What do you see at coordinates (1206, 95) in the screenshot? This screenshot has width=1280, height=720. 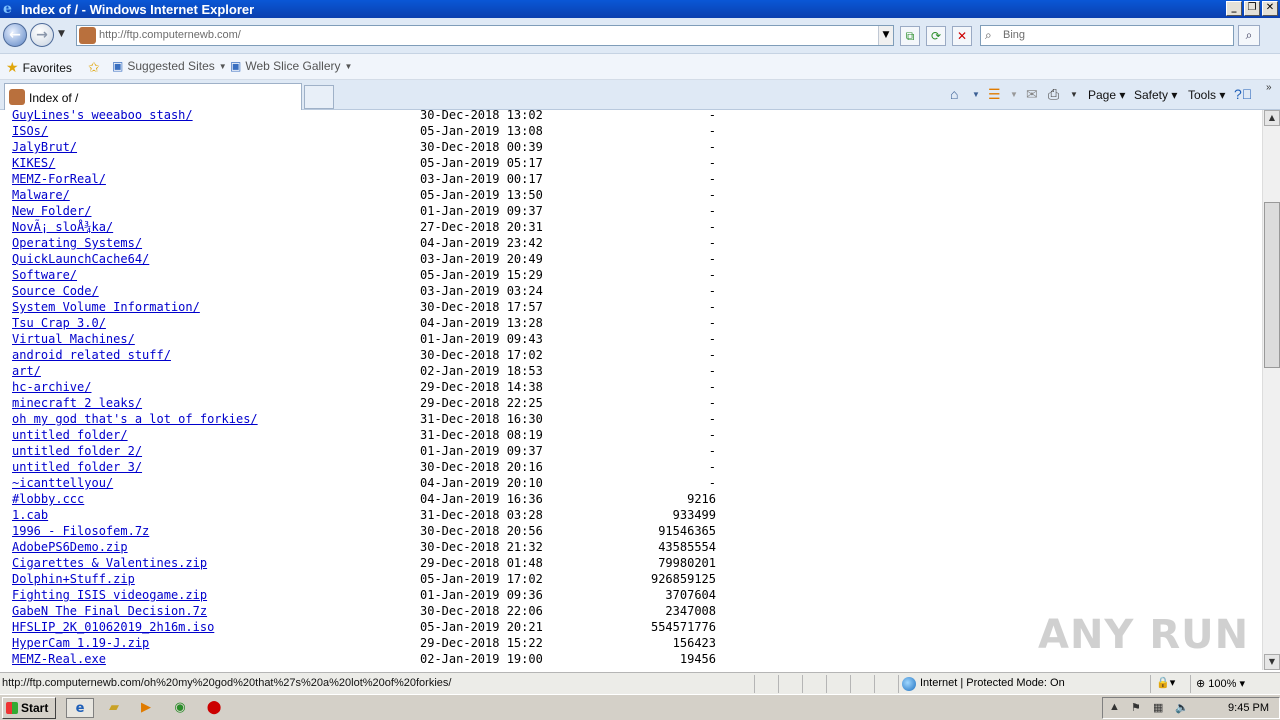 I see `tools-menu: Tools ▾` at bounding box center [1206, 95].